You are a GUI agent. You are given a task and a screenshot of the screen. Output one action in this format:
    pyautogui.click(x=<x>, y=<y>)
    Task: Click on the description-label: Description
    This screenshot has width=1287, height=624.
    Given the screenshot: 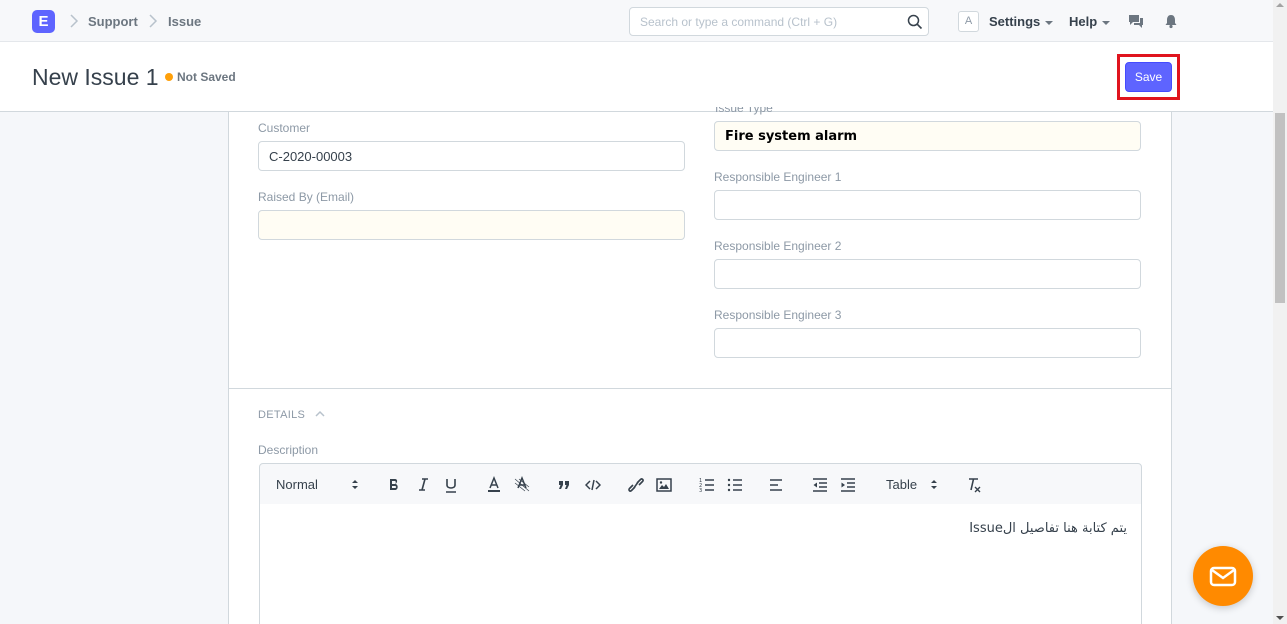 What is the action you would take?
    pyautogui.click(x=288, y=450)
    